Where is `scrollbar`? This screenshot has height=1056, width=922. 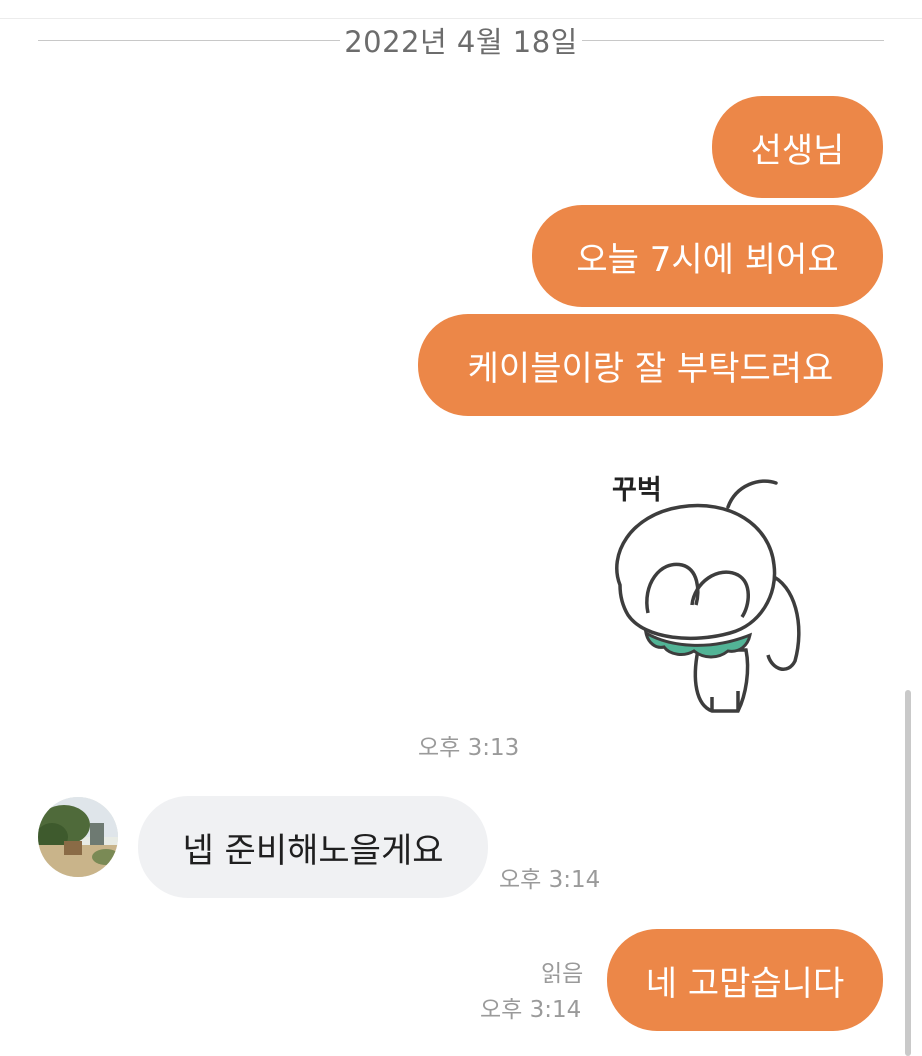
scrollbar is located at coordinates (908, 873).